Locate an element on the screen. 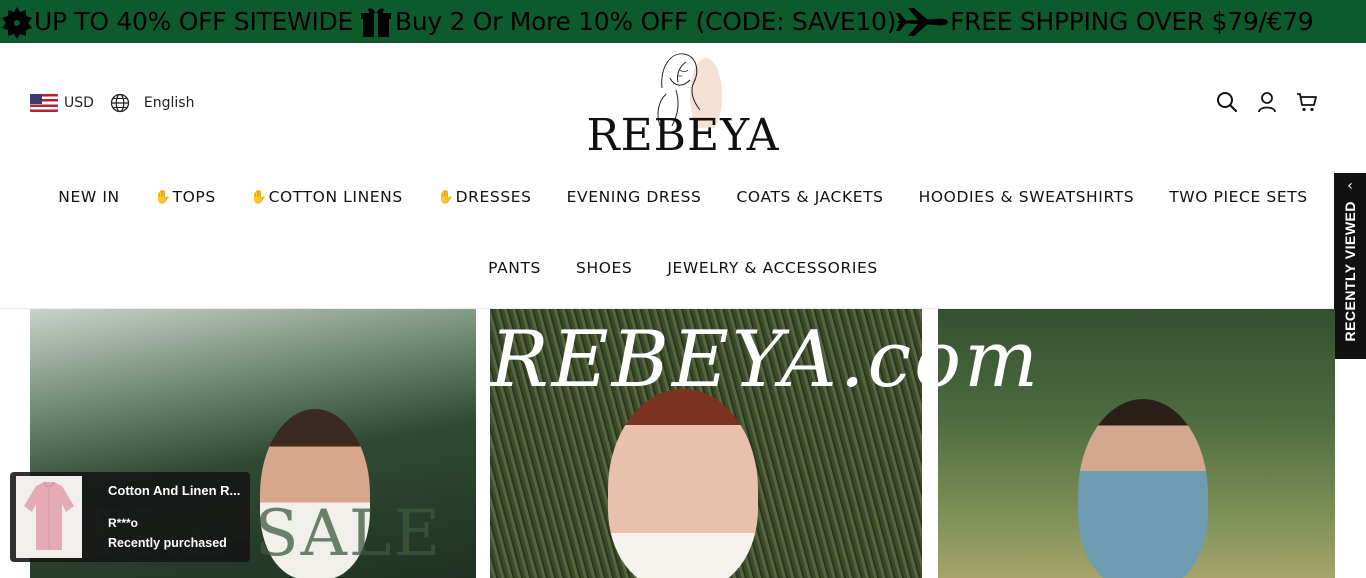 The image size is (1366, 578). promo-text-1: UP TO 40% OFF SITEWIDE is located at coordinates (193, 21).